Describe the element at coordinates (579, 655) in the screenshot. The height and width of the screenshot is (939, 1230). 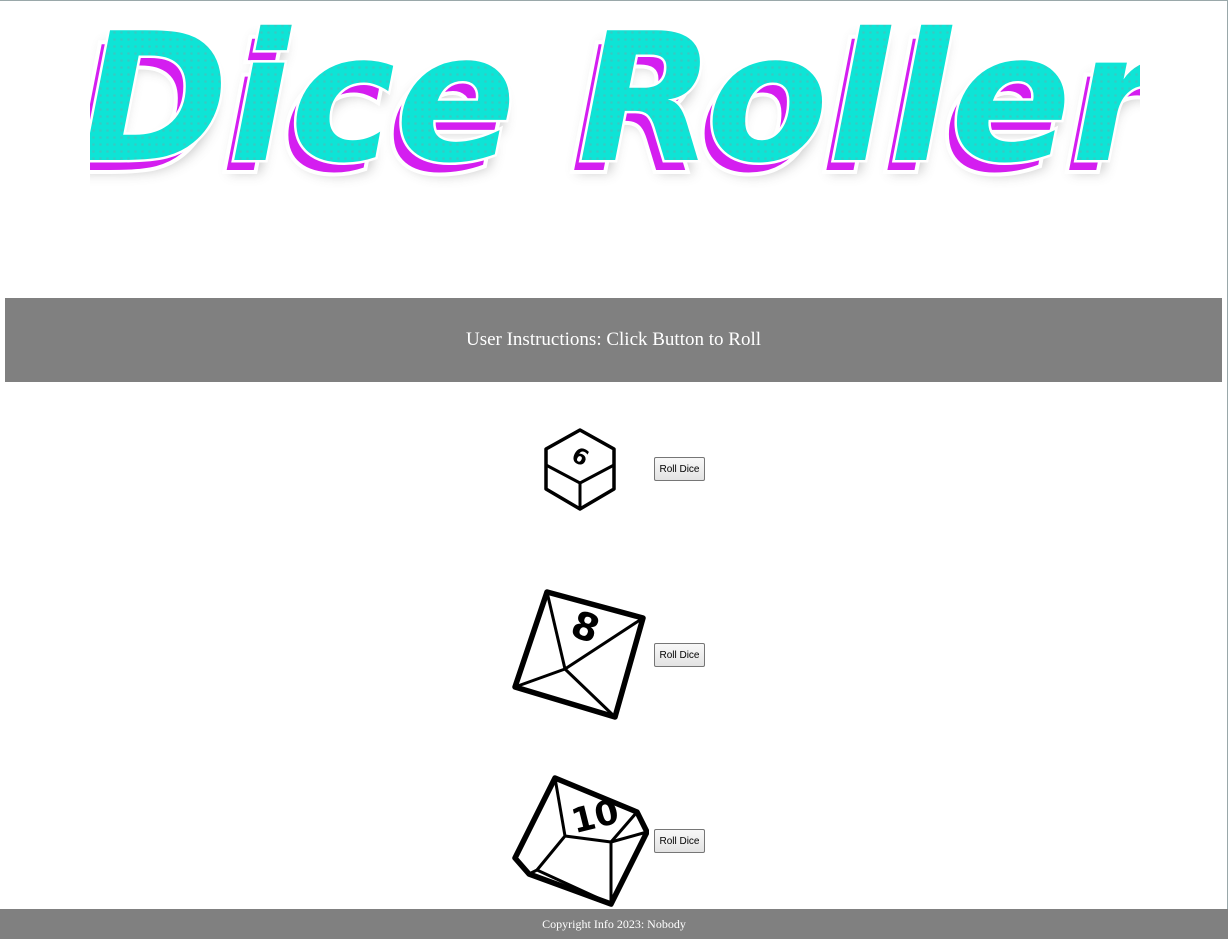
I see `d8-die-icon: 8` at that location.